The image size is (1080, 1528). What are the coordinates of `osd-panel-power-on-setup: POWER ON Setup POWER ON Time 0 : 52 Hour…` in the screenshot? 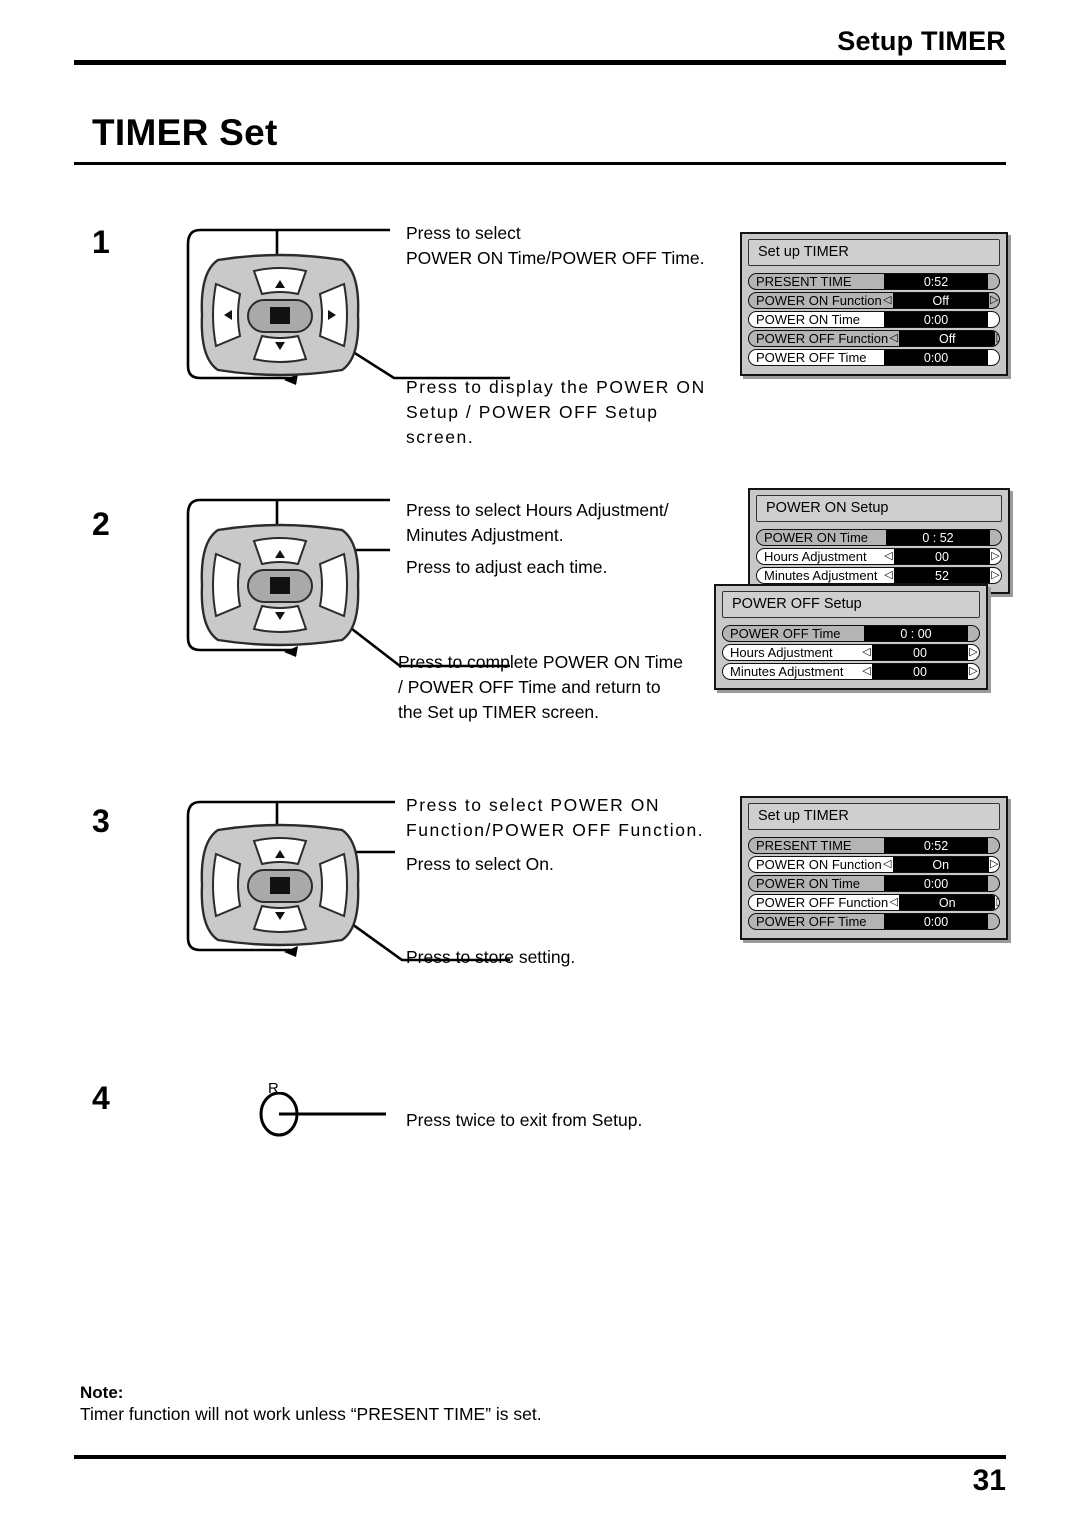 It's located at (879, 541).